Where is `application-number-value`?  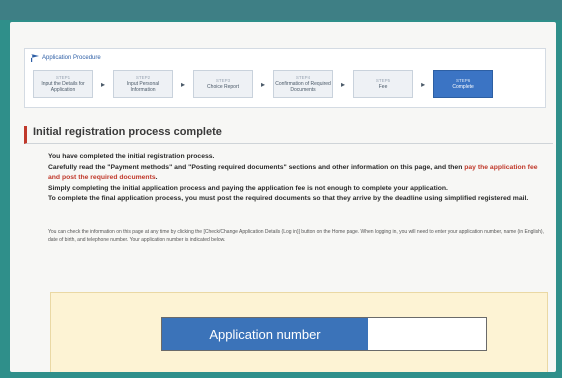
application-number-value is located at coordinates (427, 334).